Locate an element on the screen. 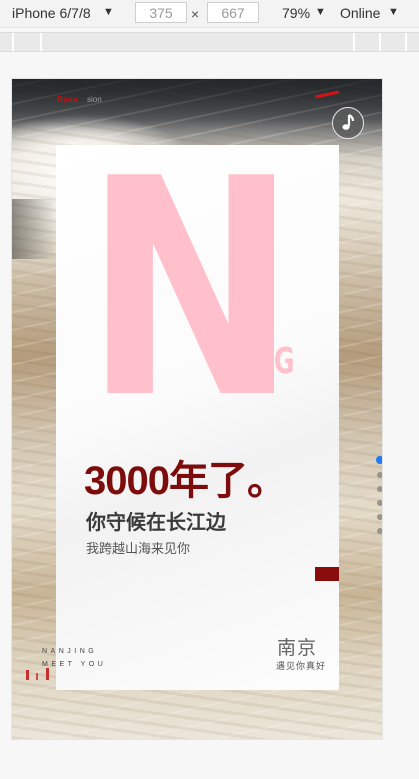 Image resolution: width=419 pixels, height=779 pixels. network-dropdown-arrow-icon: ▼ is located at coordinates (393, 12).